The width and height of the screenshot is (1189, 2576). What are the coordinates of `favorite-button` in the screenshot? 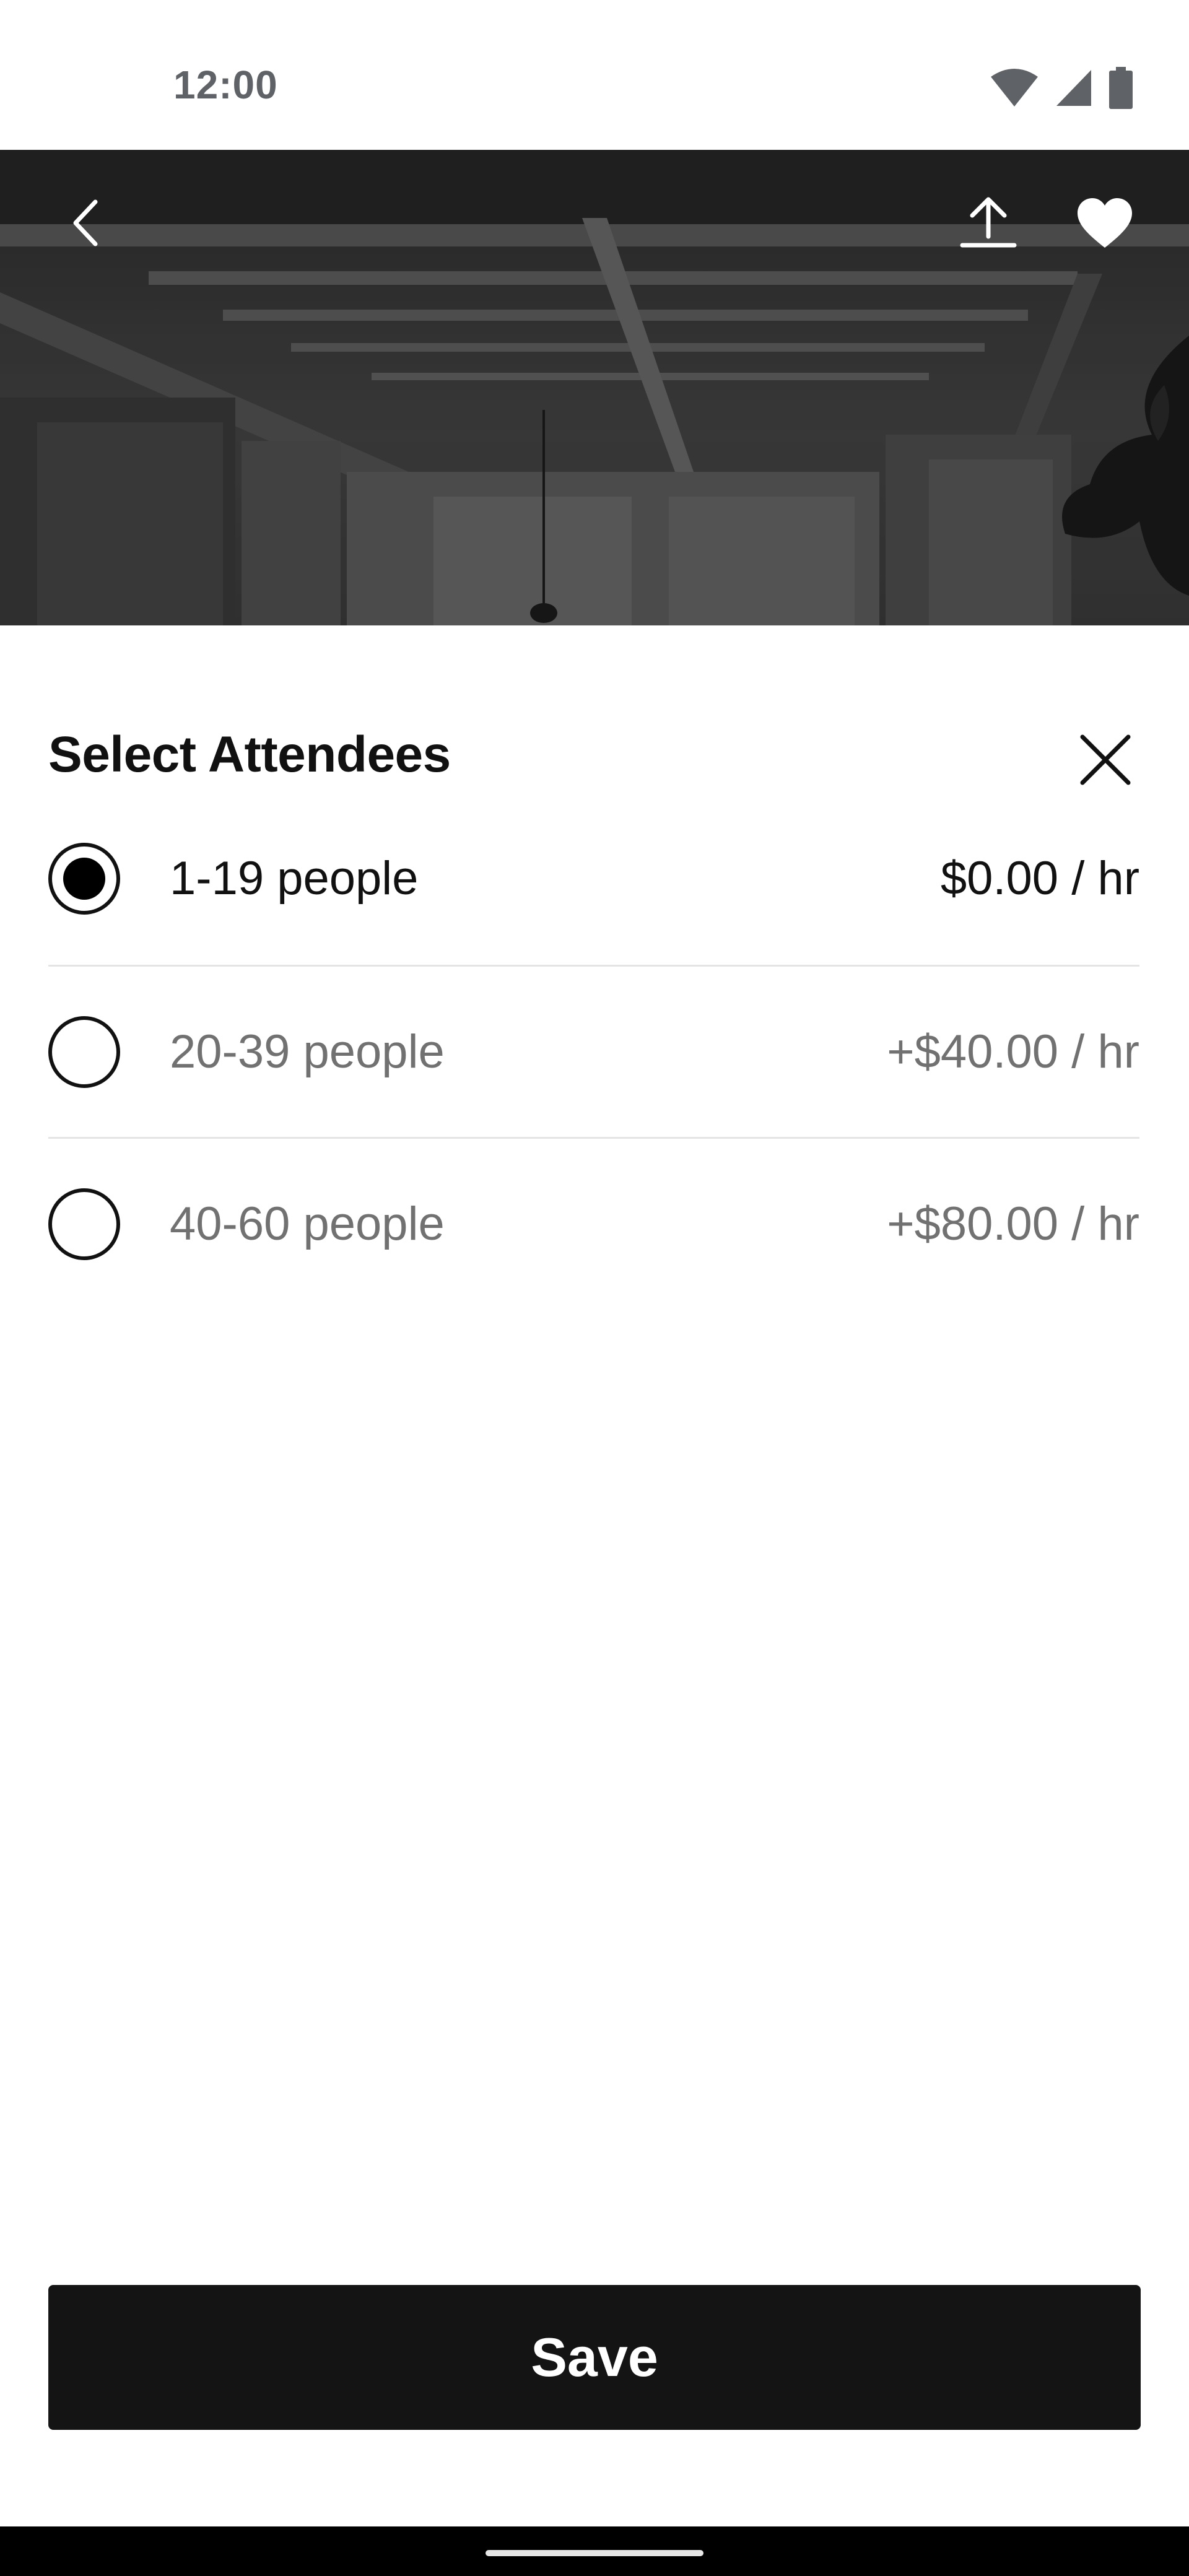 It's located at (1105, 223).